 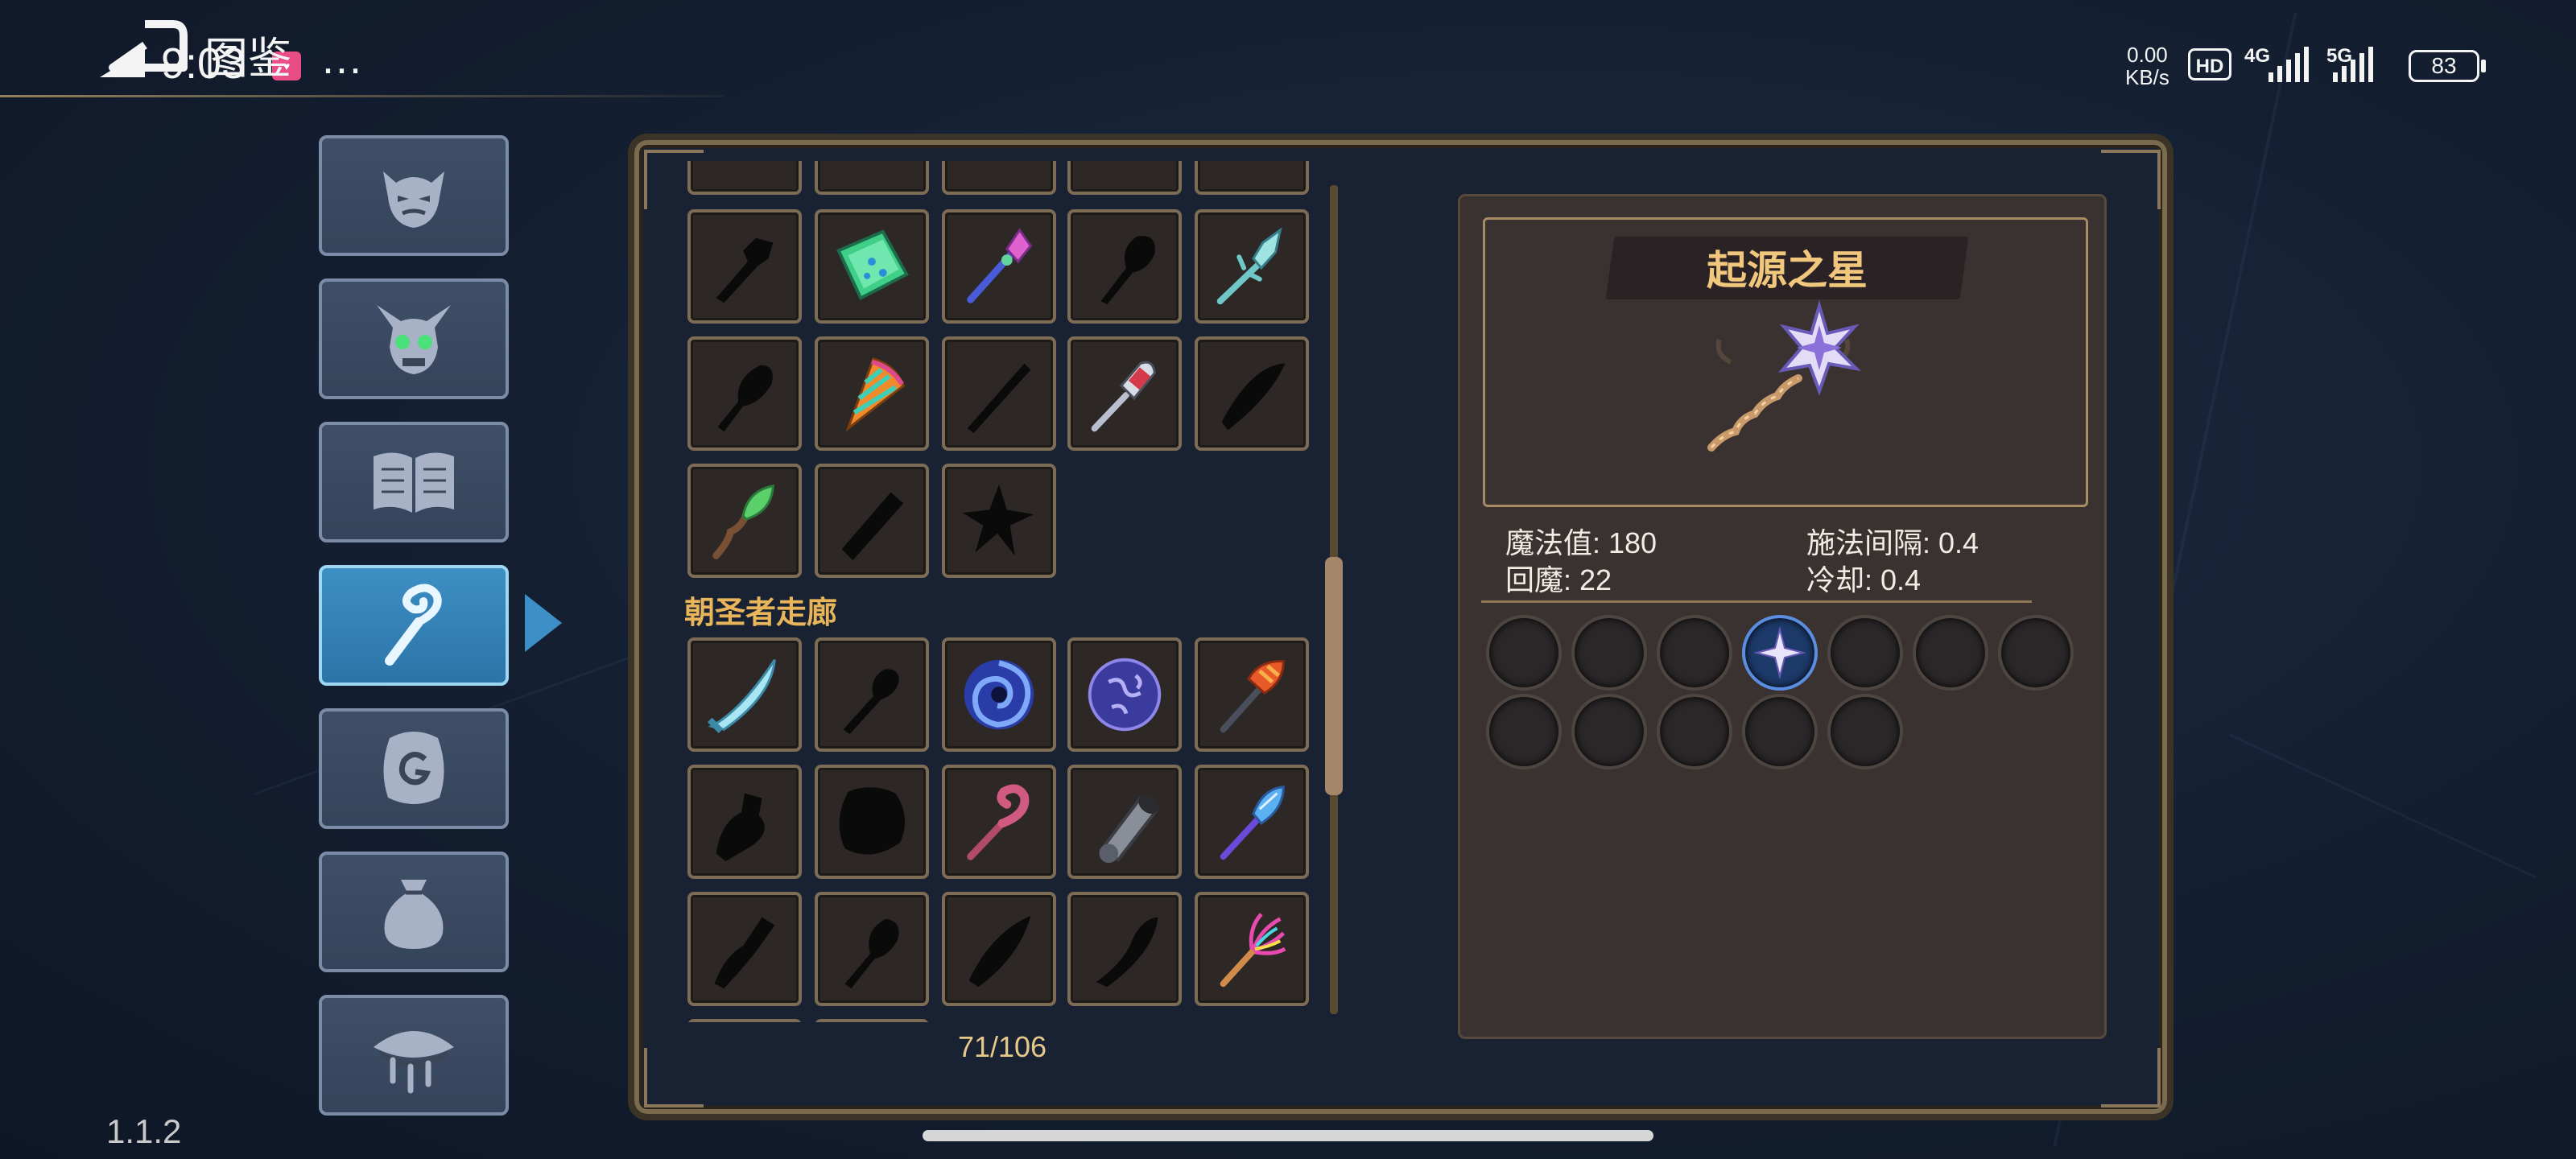 I want to click on stat-mana-regen: 回魔: 22, so click(x=1558, y=579).